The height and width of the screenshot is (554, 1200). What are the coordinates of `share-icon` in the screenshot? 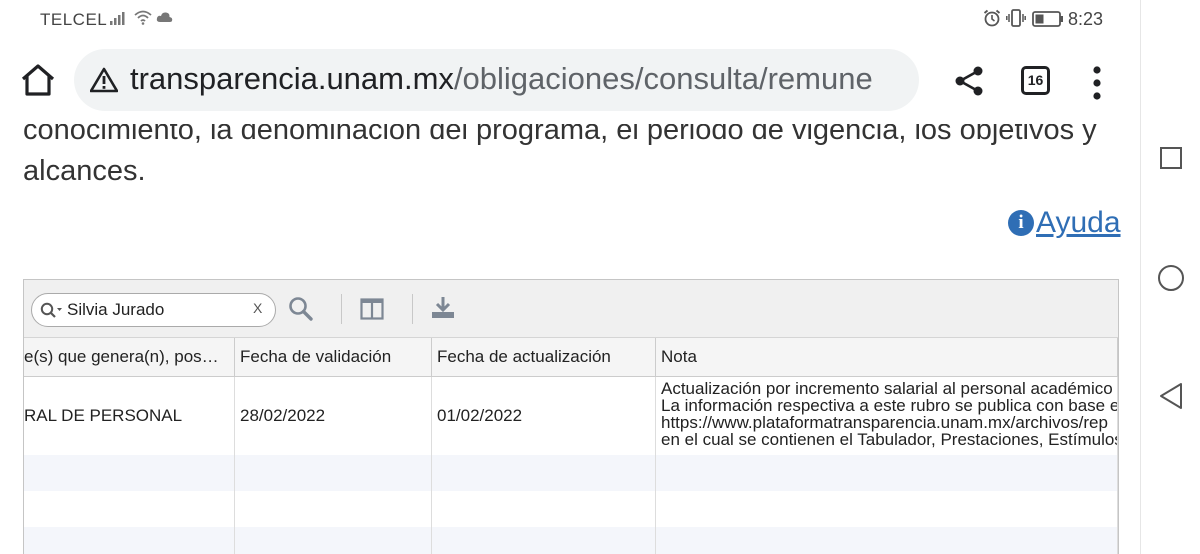 It's located at (969, 81).